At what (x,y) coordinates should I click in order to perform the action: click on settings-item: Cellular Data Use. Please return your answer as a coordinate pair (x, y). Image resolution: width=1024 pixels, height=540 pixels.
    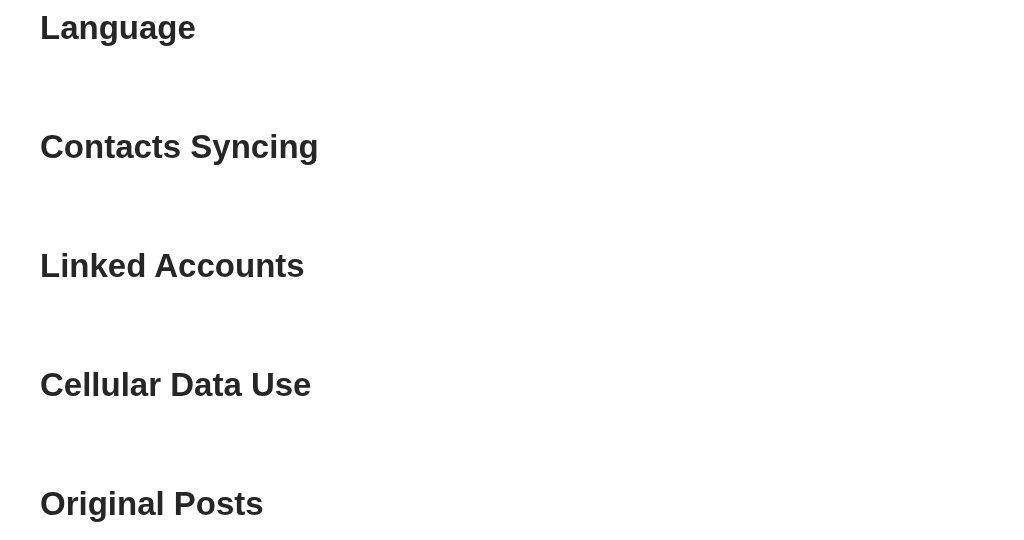
    Looking at the image, I should click on (176, 385).